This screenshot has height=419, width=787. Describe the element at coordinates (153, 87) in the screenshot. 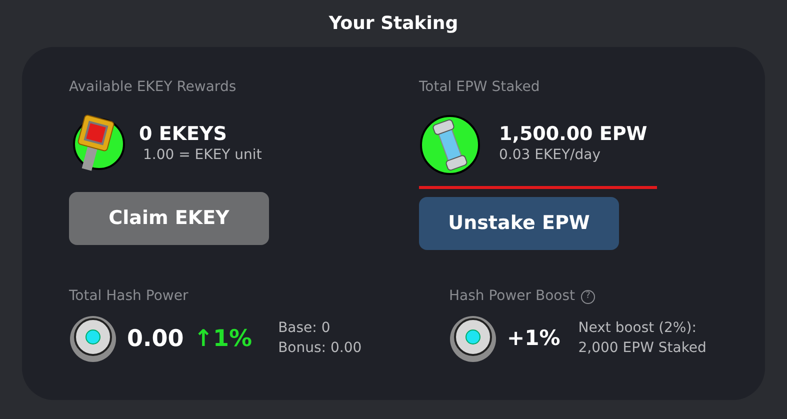

I see `rewards-label: Available EKEY Rewards` at that location.